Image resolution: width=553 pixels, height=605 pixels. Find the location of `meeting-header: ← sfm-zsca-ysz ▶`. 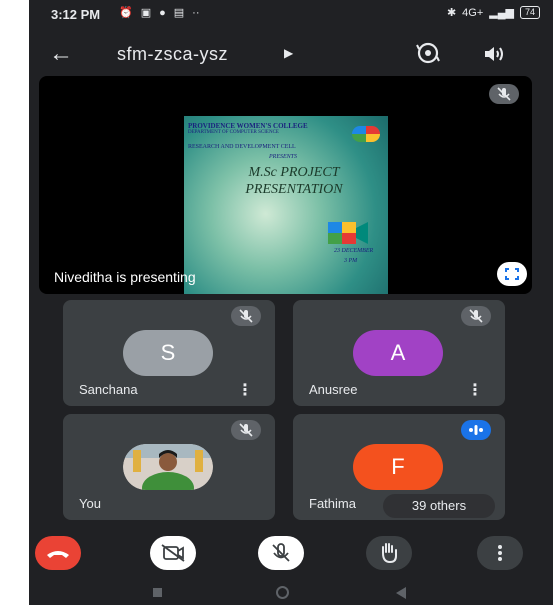

meeting-header: ← sfm-zsca-ysz ▶ is located at coordinates (291, 54).